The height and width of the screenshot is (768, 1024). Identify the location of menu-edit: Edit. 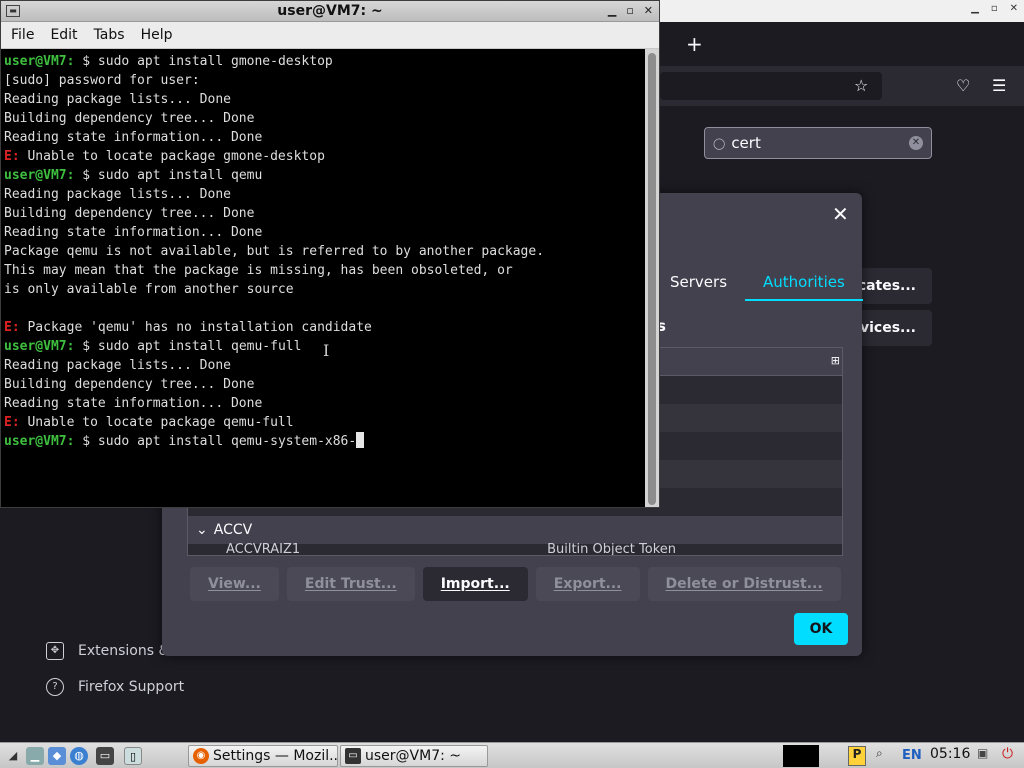
(63, 35).